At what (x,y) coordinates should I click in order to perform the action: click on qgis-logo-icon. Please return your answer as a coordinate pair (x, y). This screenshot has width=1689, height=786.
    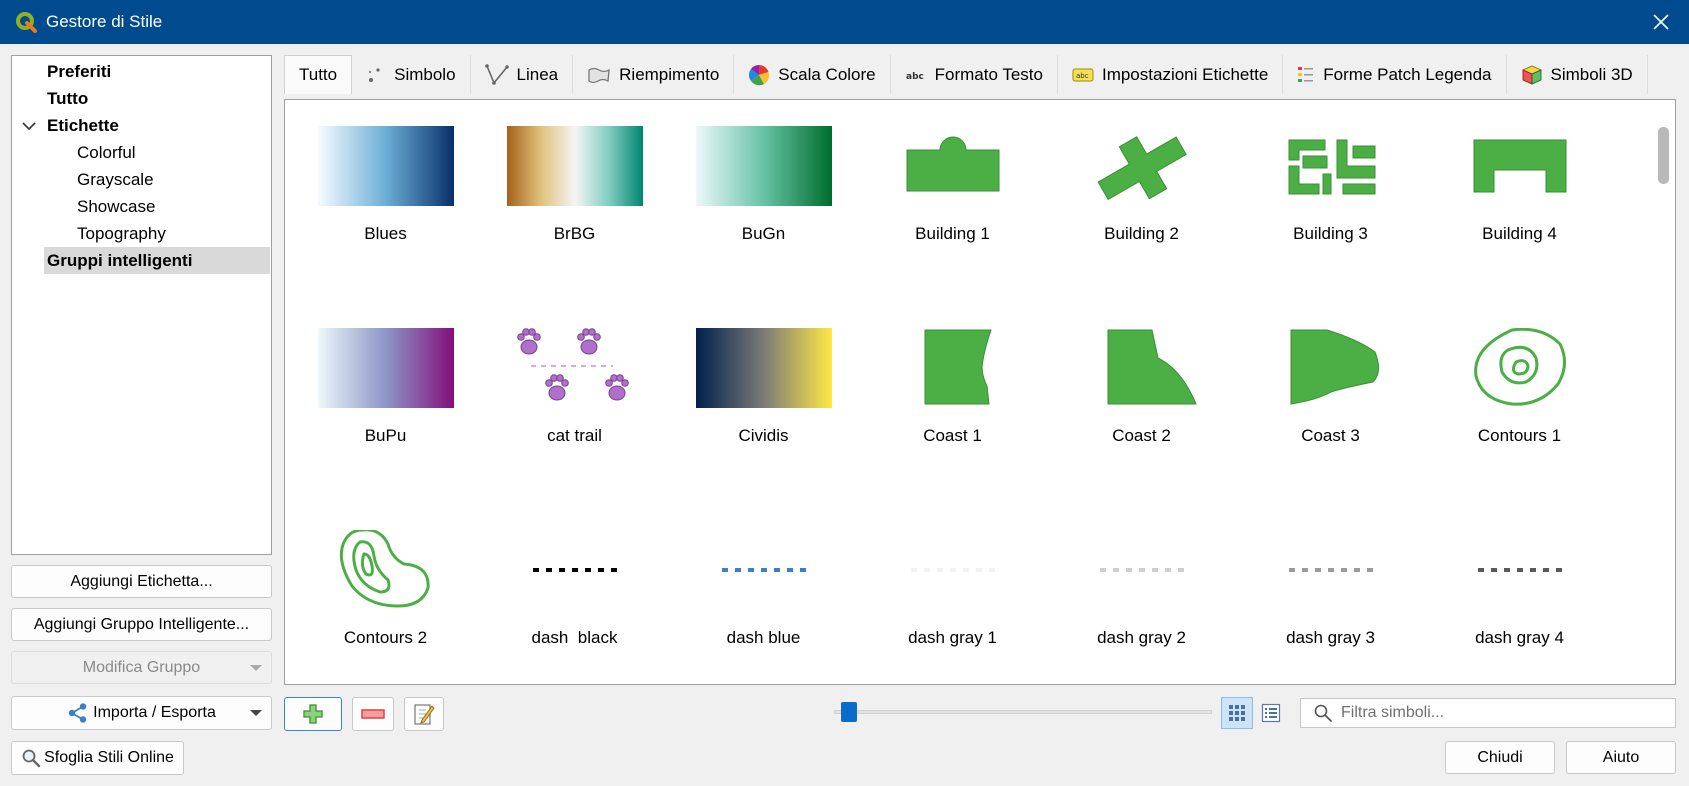
    Looking at the image, I should click on (26, 22).